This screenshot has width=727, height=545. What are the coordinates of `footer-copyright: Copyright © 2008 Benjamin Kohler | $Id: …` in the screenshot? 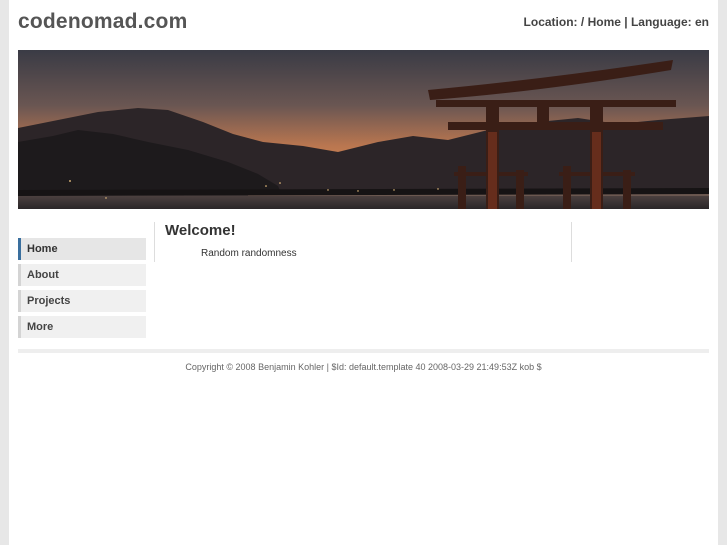 It's located at (363, 367).